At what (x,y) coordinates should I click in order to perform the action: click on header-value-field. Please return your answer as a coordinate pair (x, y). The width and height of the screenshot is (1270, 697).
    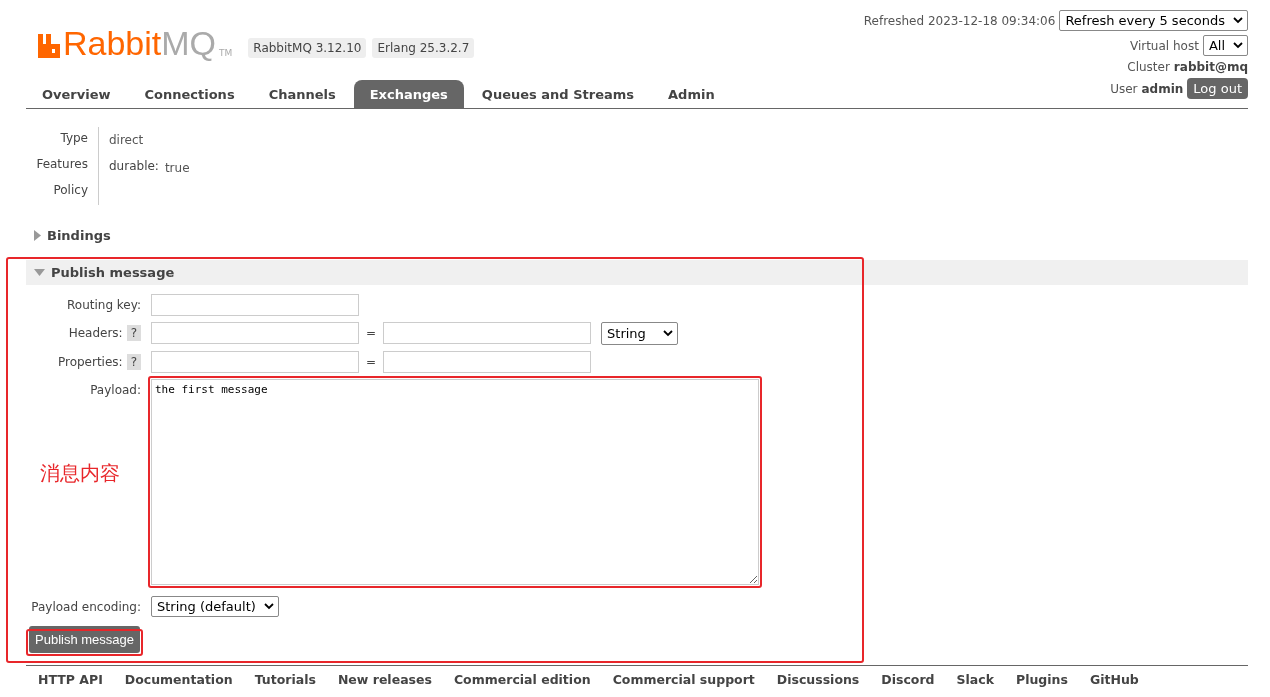
    Looking at the image, I should click on (487, 333).